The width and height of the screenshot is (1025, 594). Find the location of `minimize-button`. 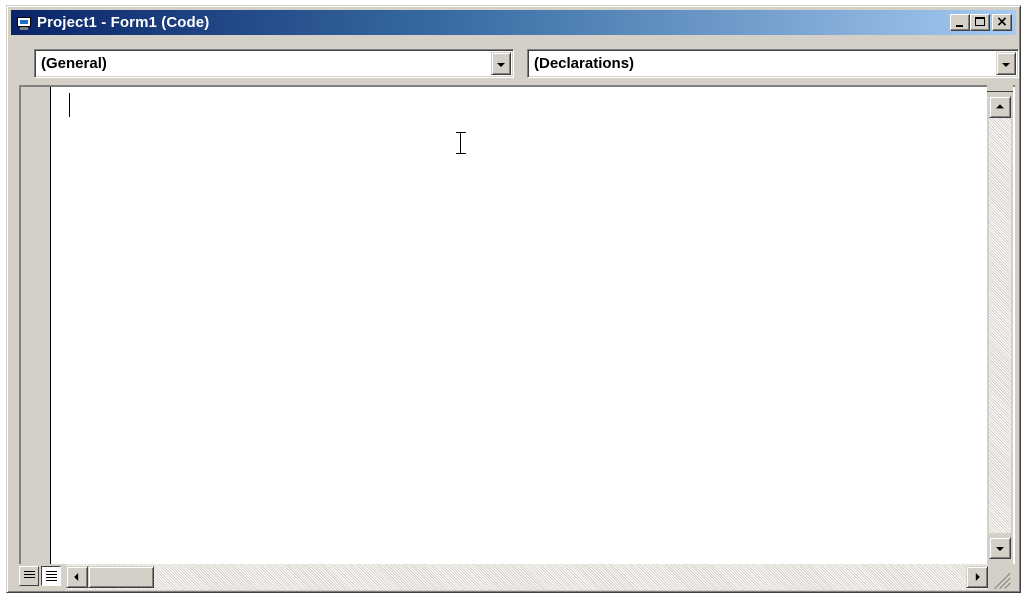

minimize-button is located at coordinates (960, 22).